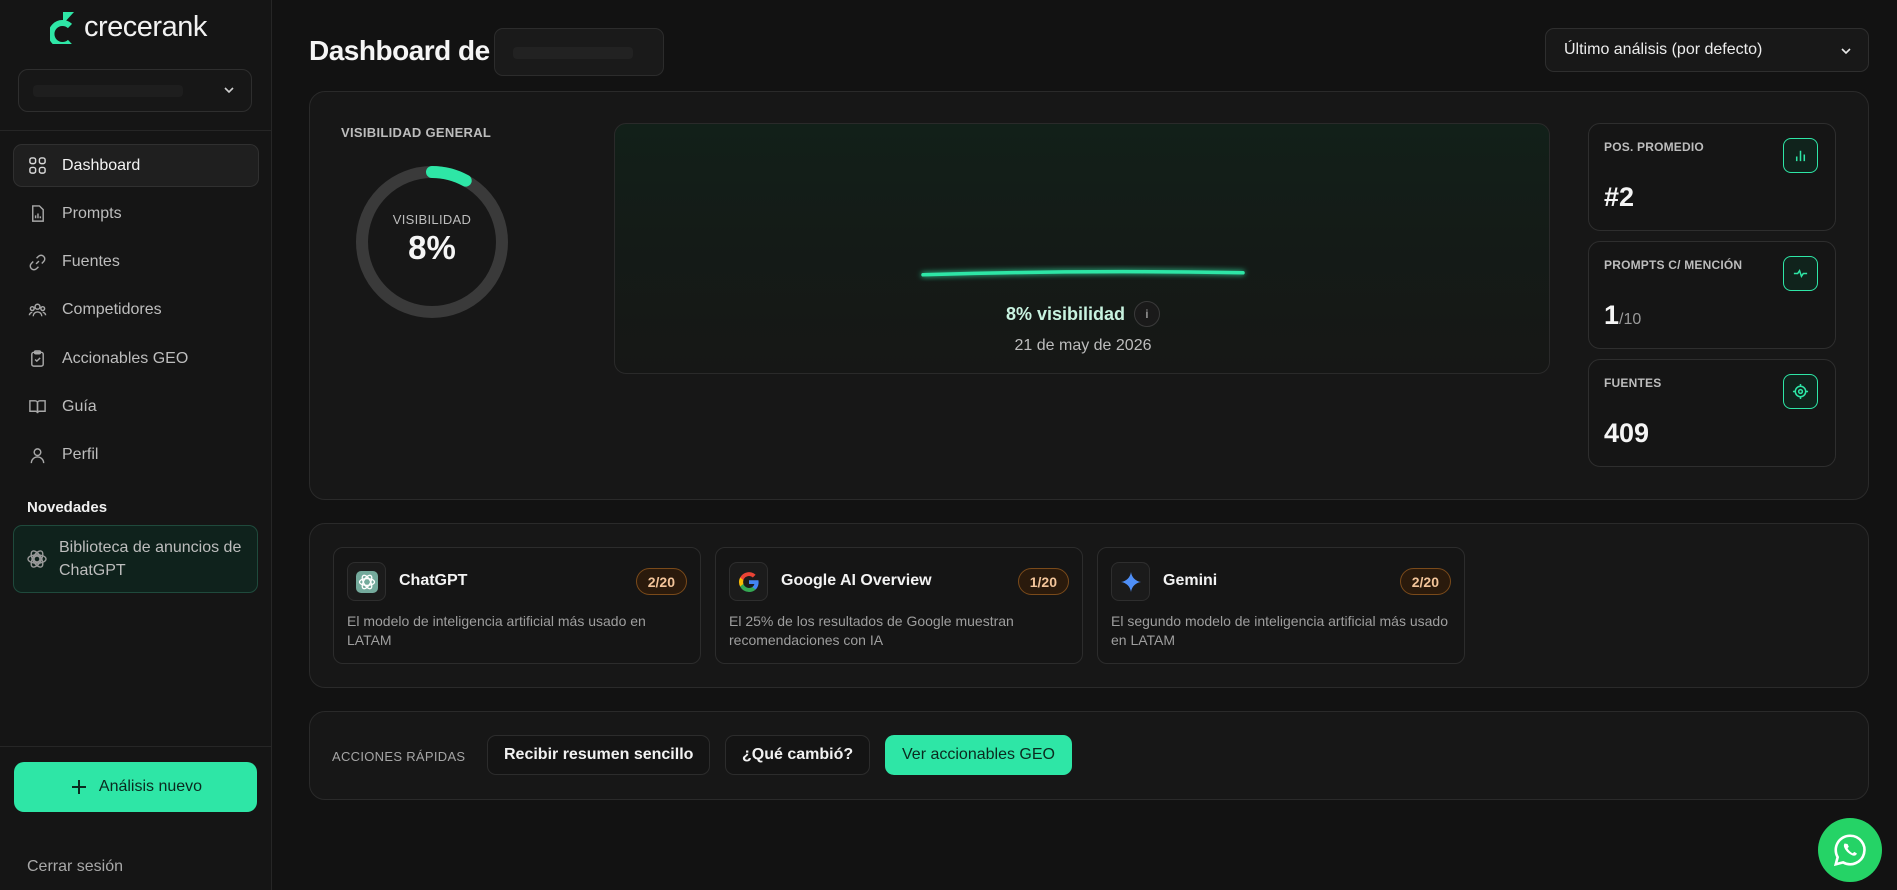 The image size is (1897, 890). Describe the element at coordinates (573, 53) in the screenshot. I see `redacted-brand-name` at that location.